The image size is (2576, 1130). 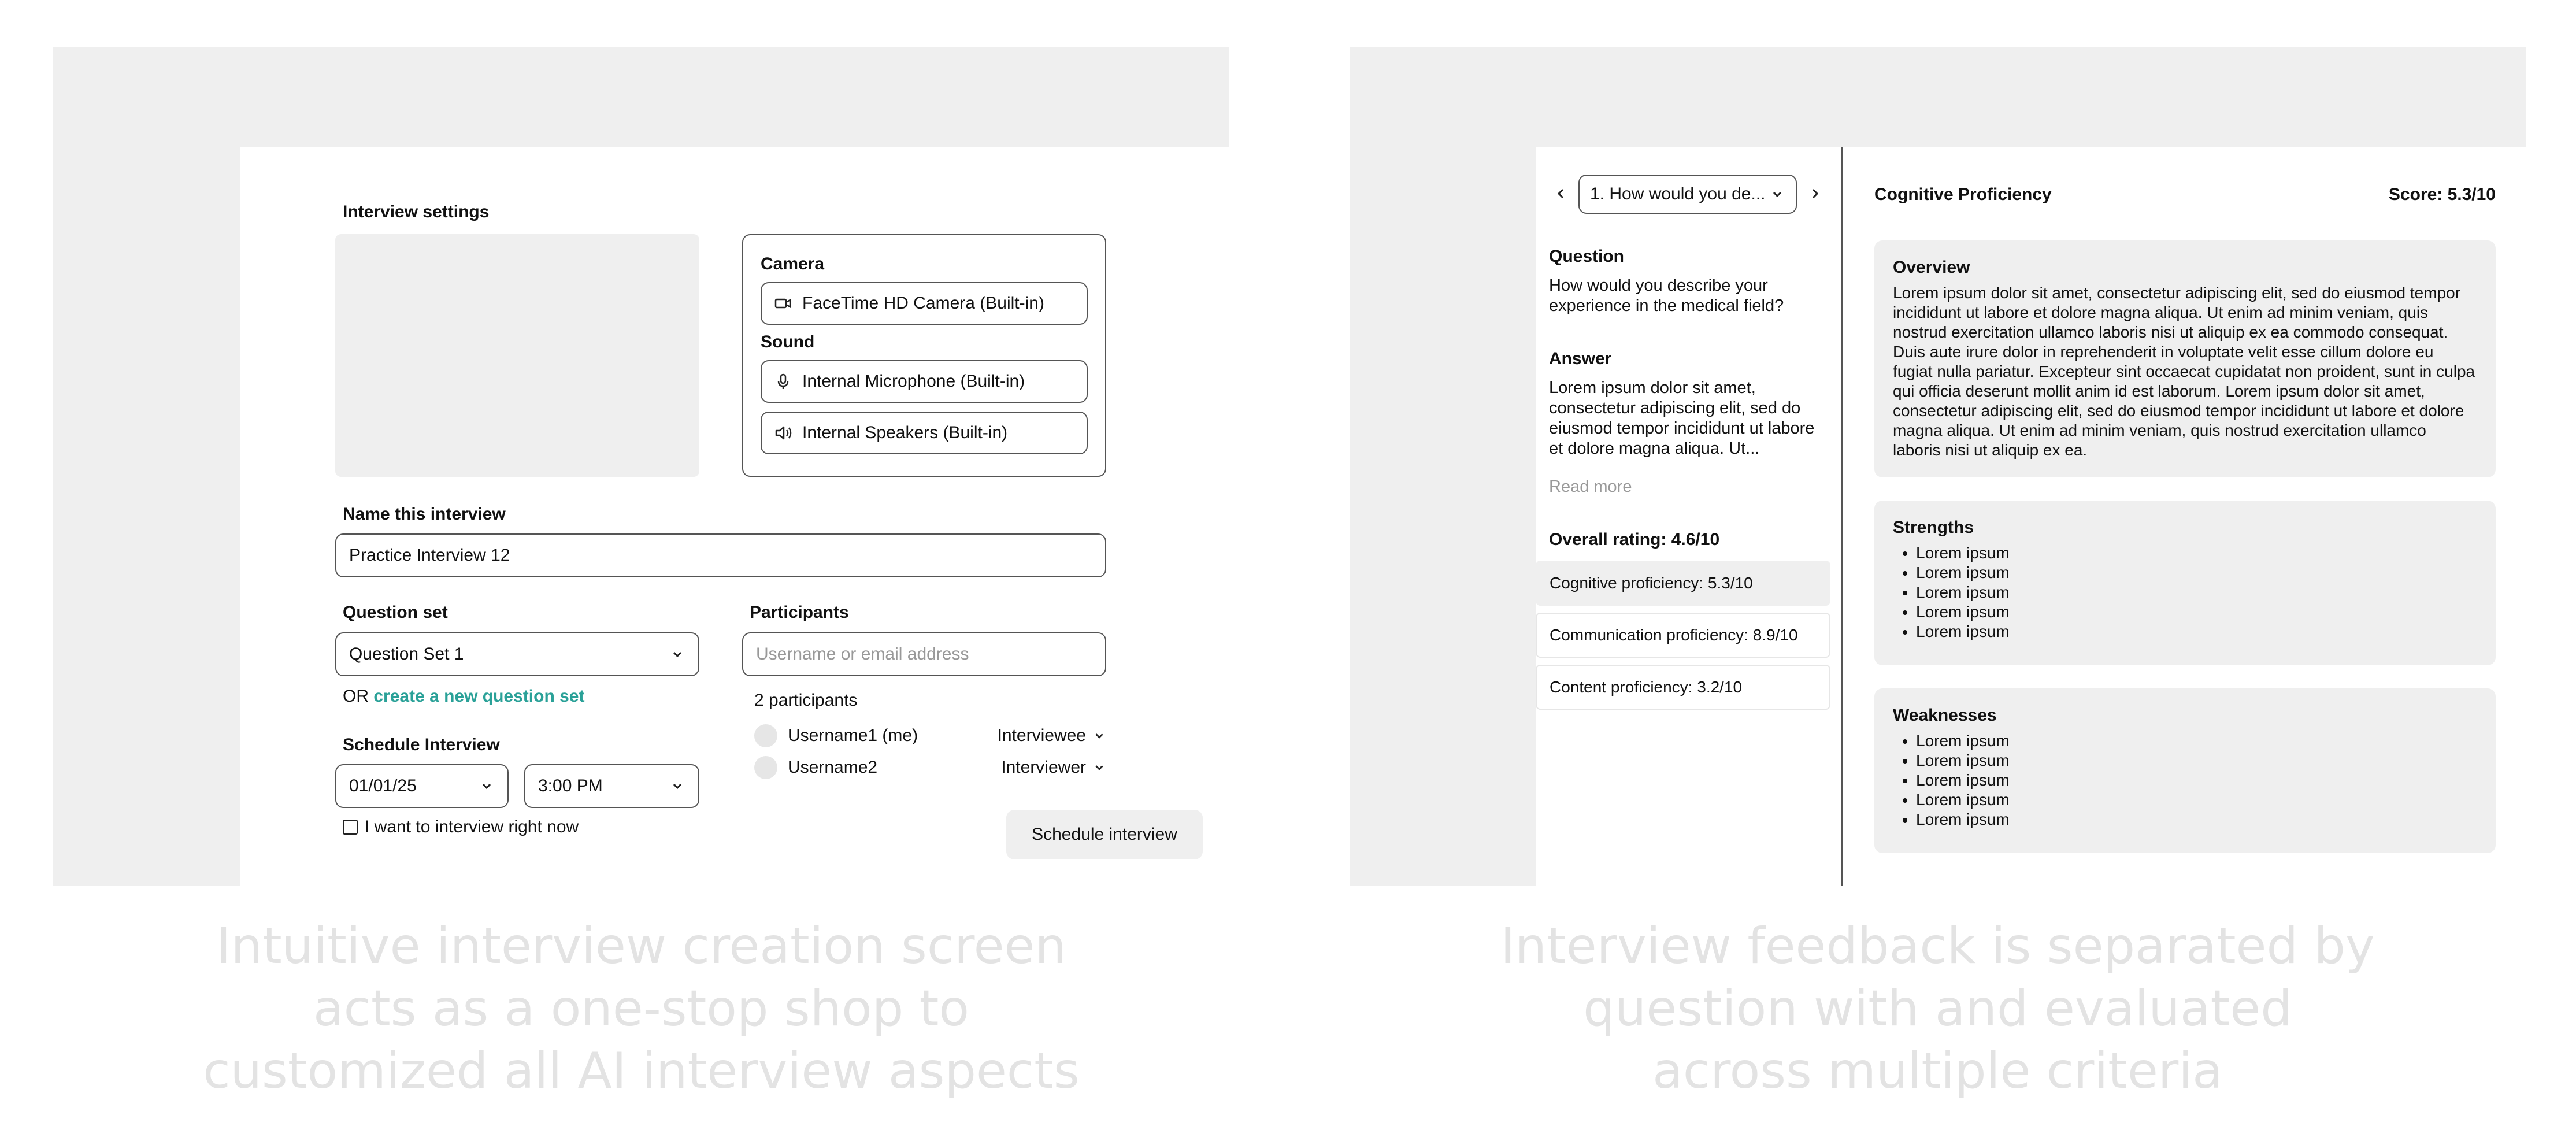 I want to click on section-title: Interview settings, so click(x=416, y=211).